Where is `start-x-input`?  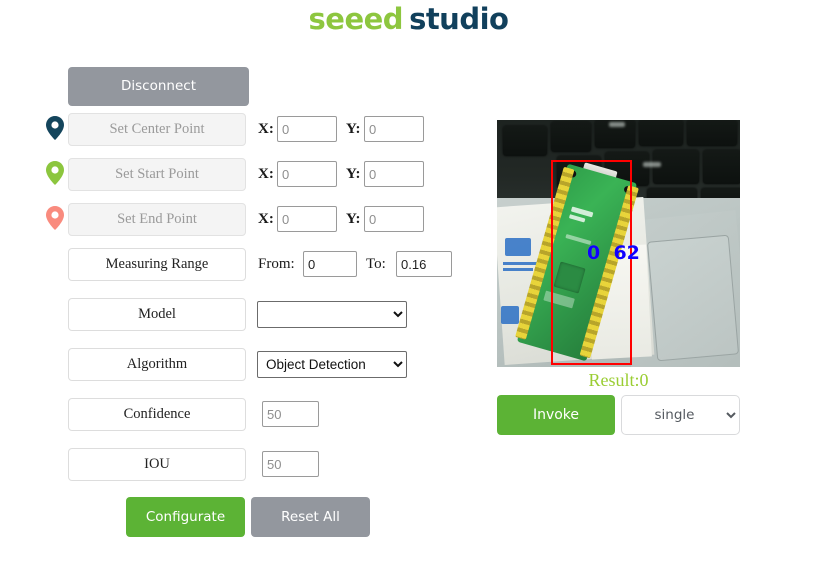
start-x-input is located at coordinates (307, 174).